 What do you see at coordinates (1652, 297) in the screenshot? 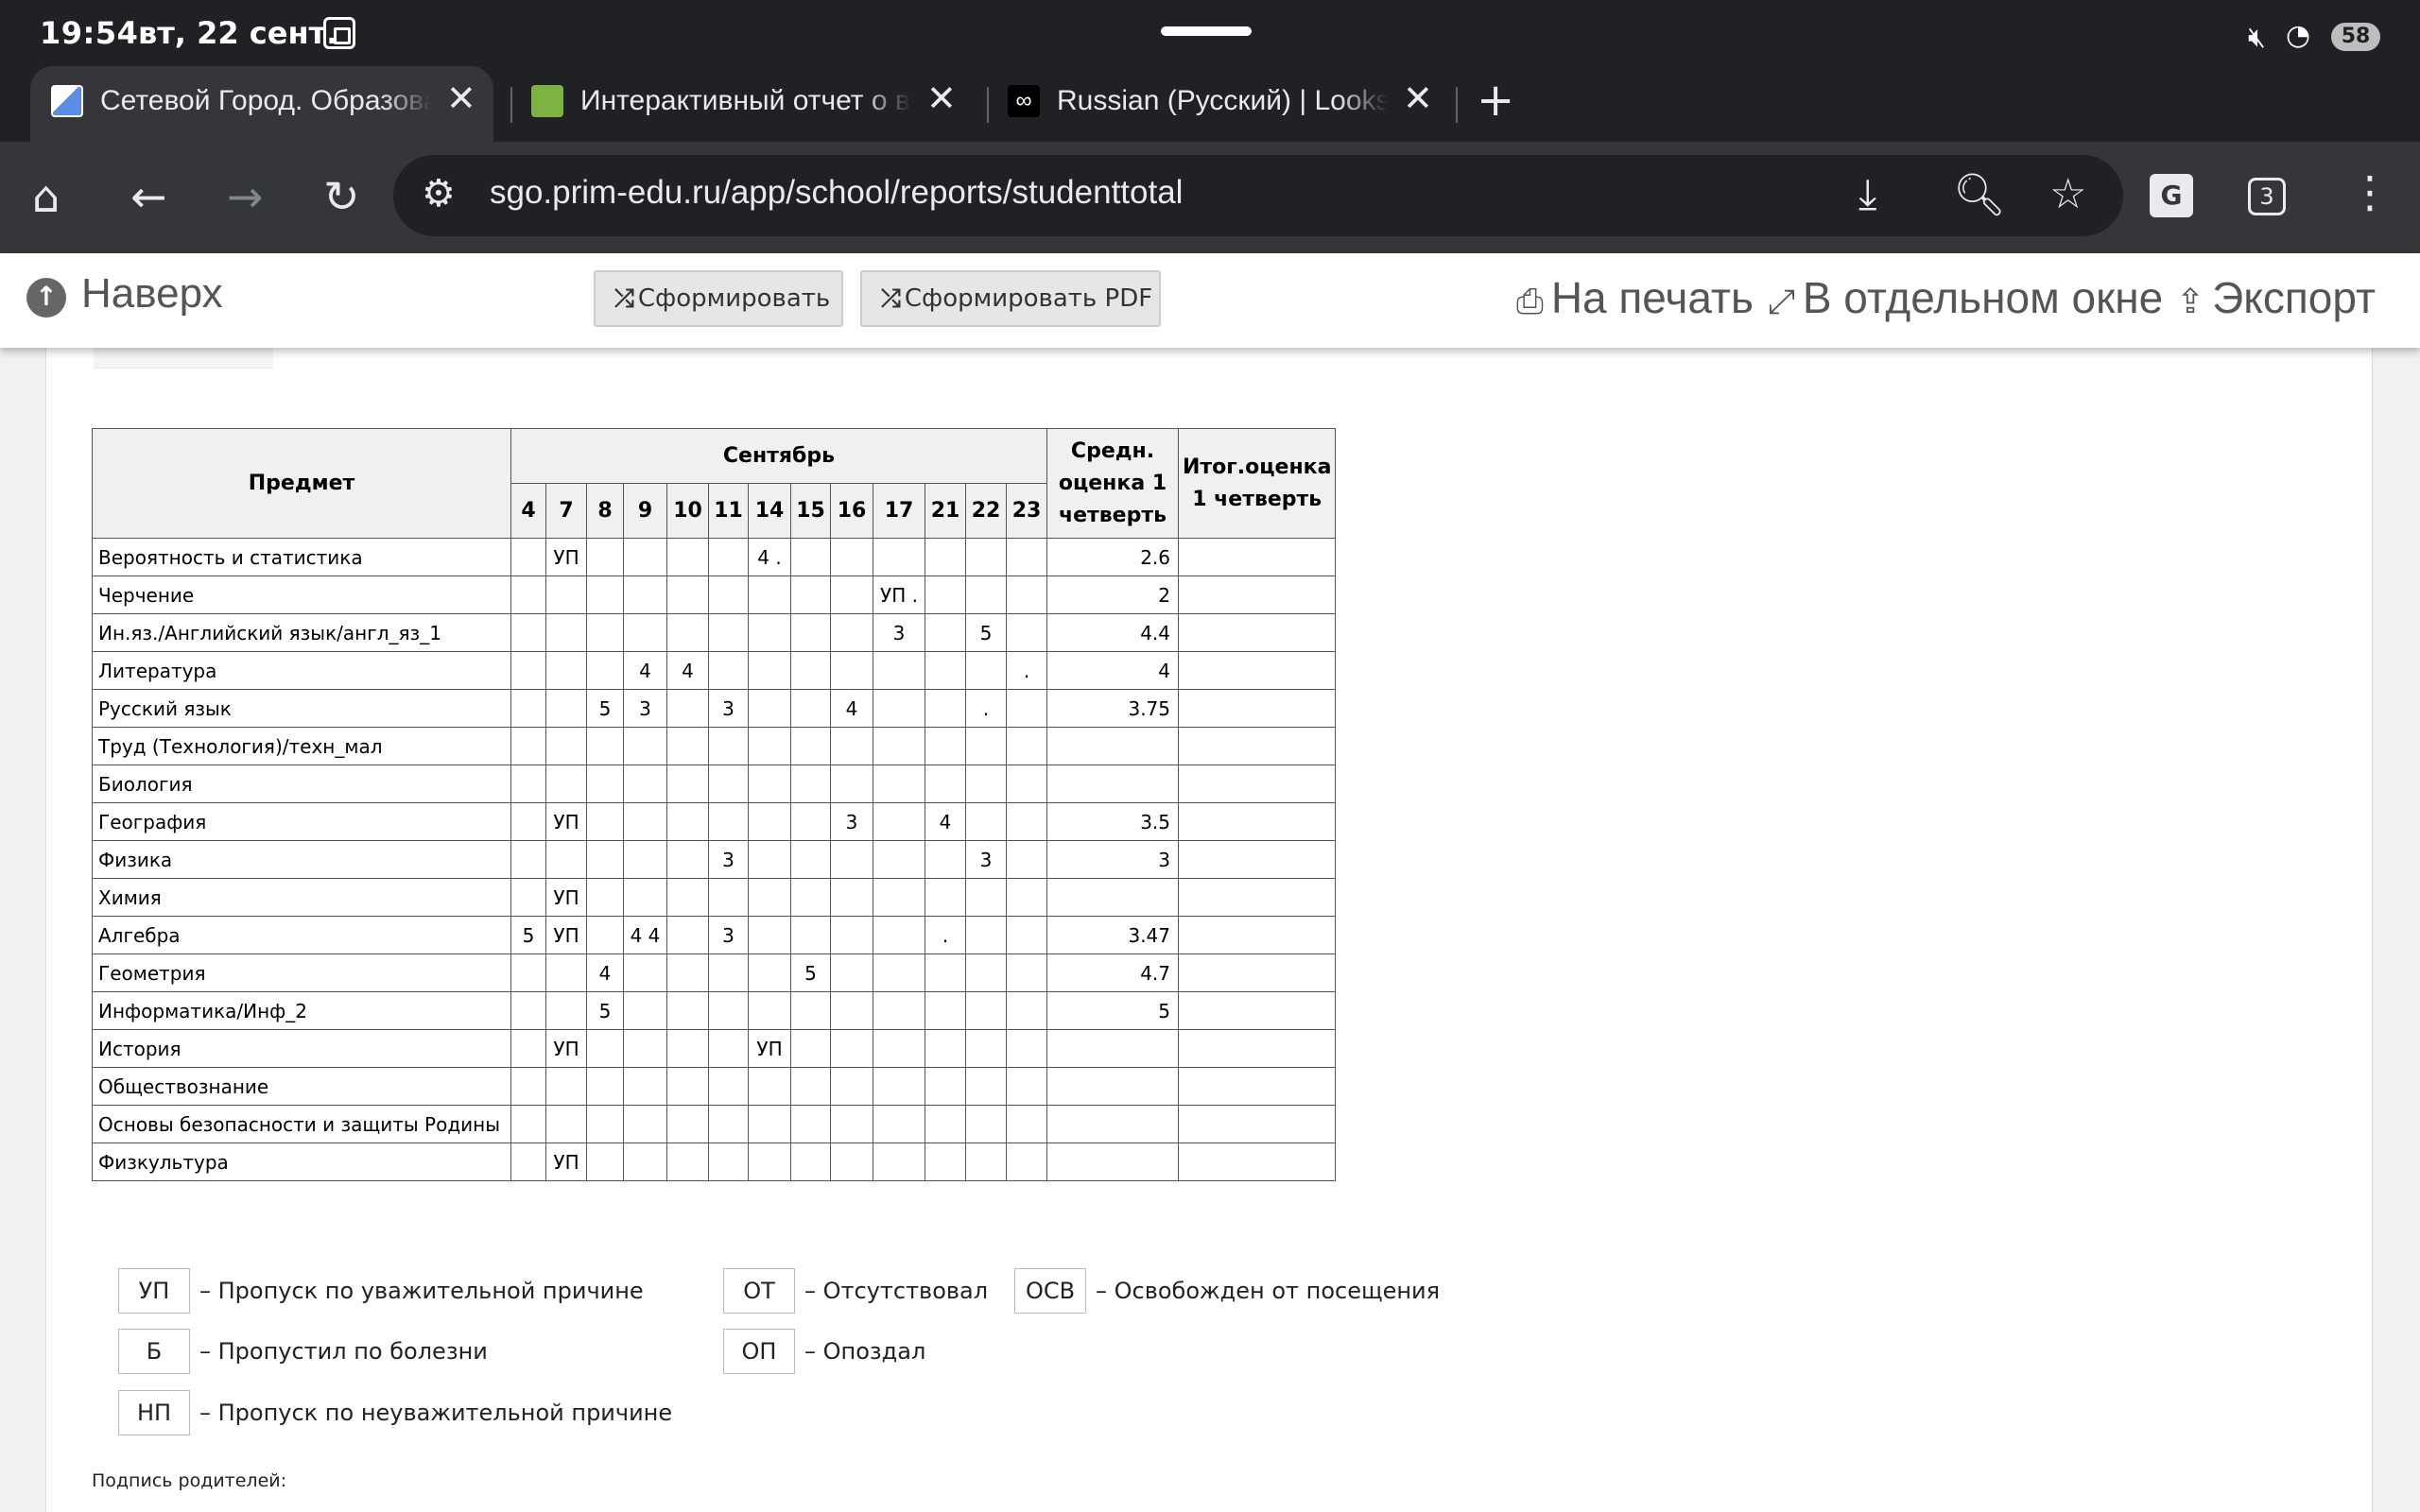
I see `print-label: На печать` at bounding box center [1652, 297].